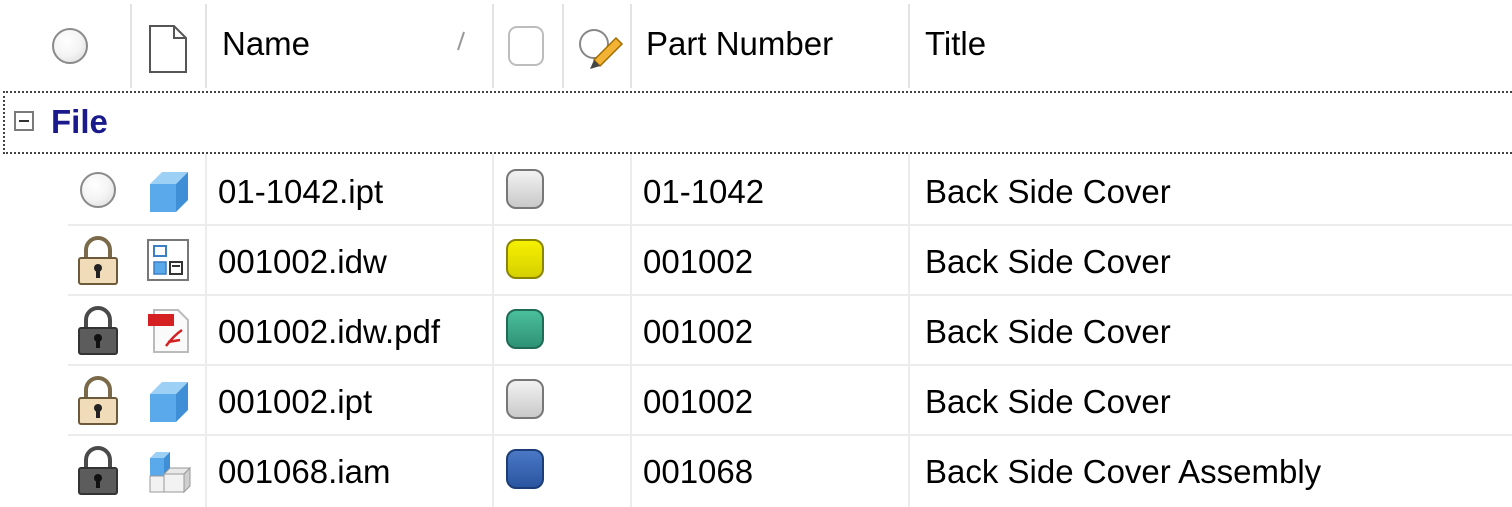 The image size is (1512, 507). Describe the element at coordinates (698, 471) in the screenshot. I see `part-number: 001068` at that location.